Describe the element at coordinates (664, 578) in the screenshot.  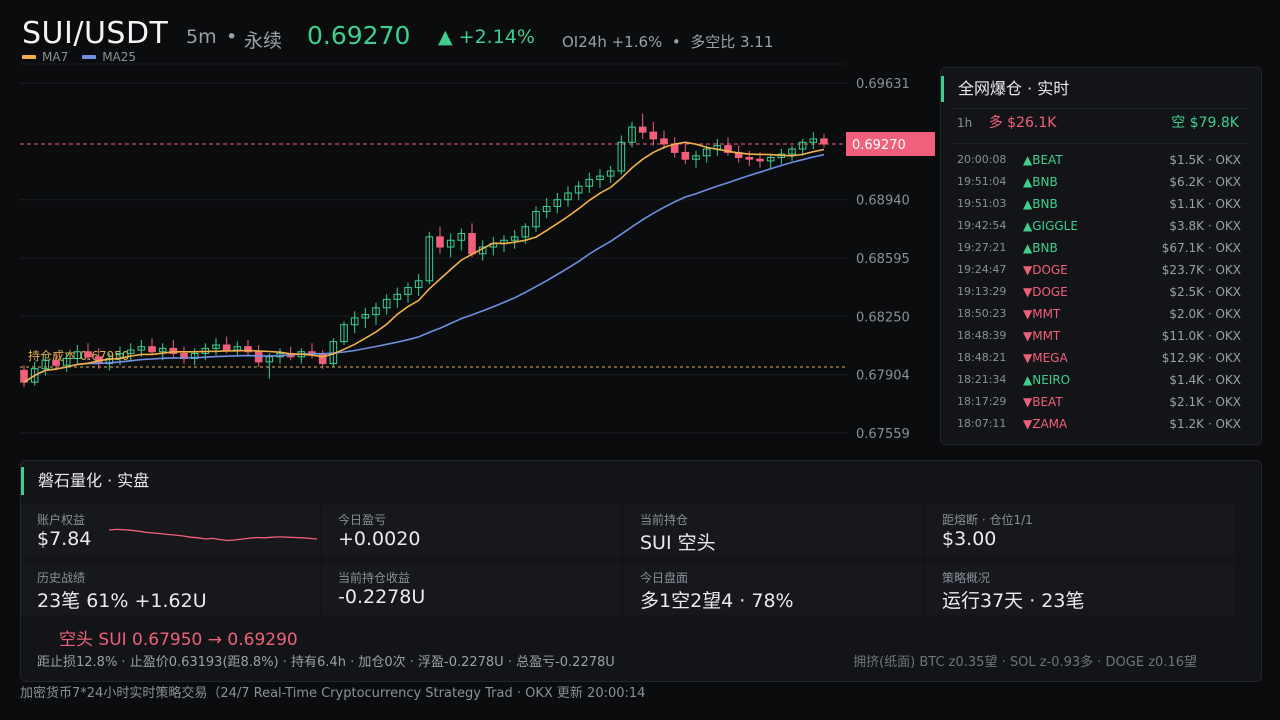
I see `stat-label: 今日盘面` at that location.